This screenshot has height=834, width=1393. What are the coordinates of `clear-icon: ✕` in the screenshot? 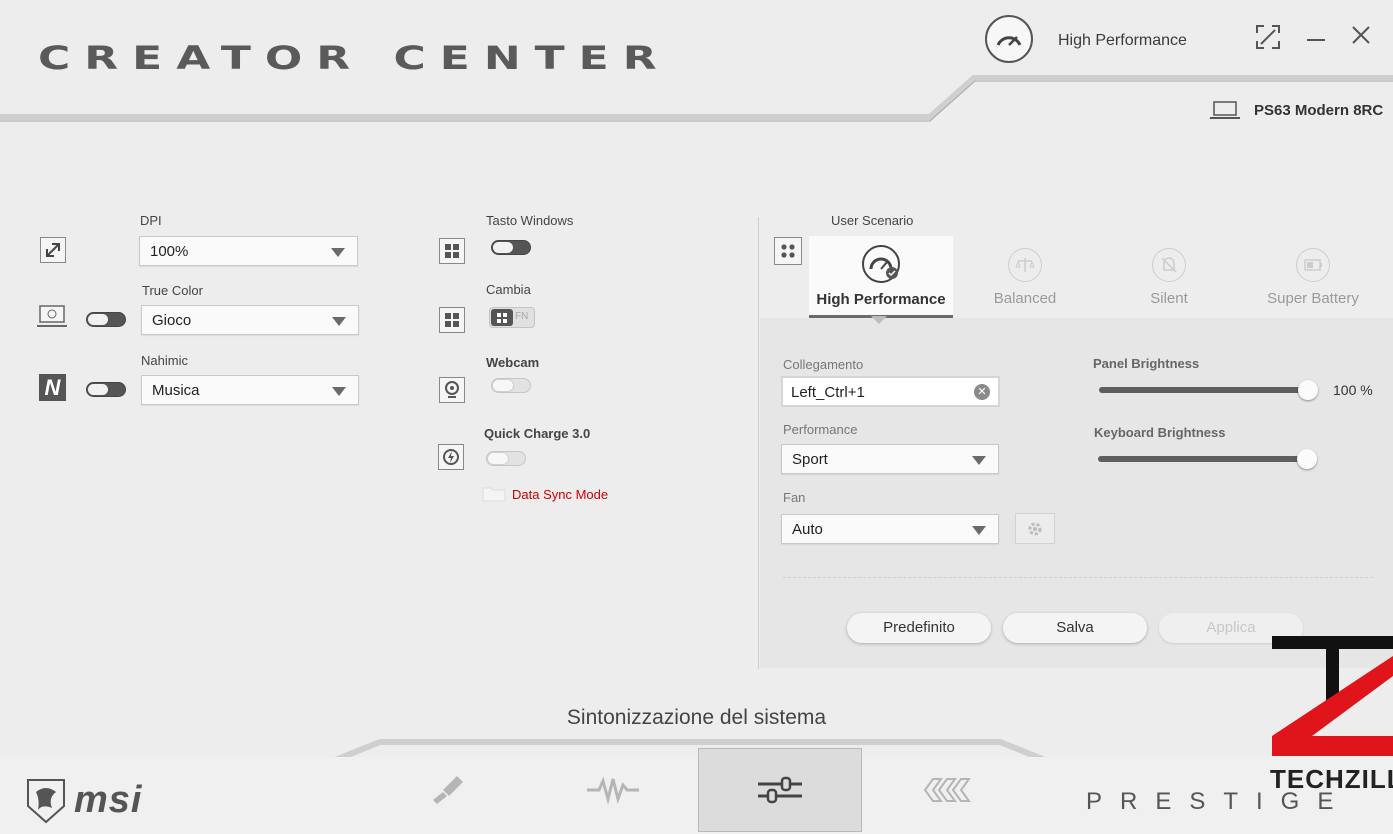 It's located at (982, 392).